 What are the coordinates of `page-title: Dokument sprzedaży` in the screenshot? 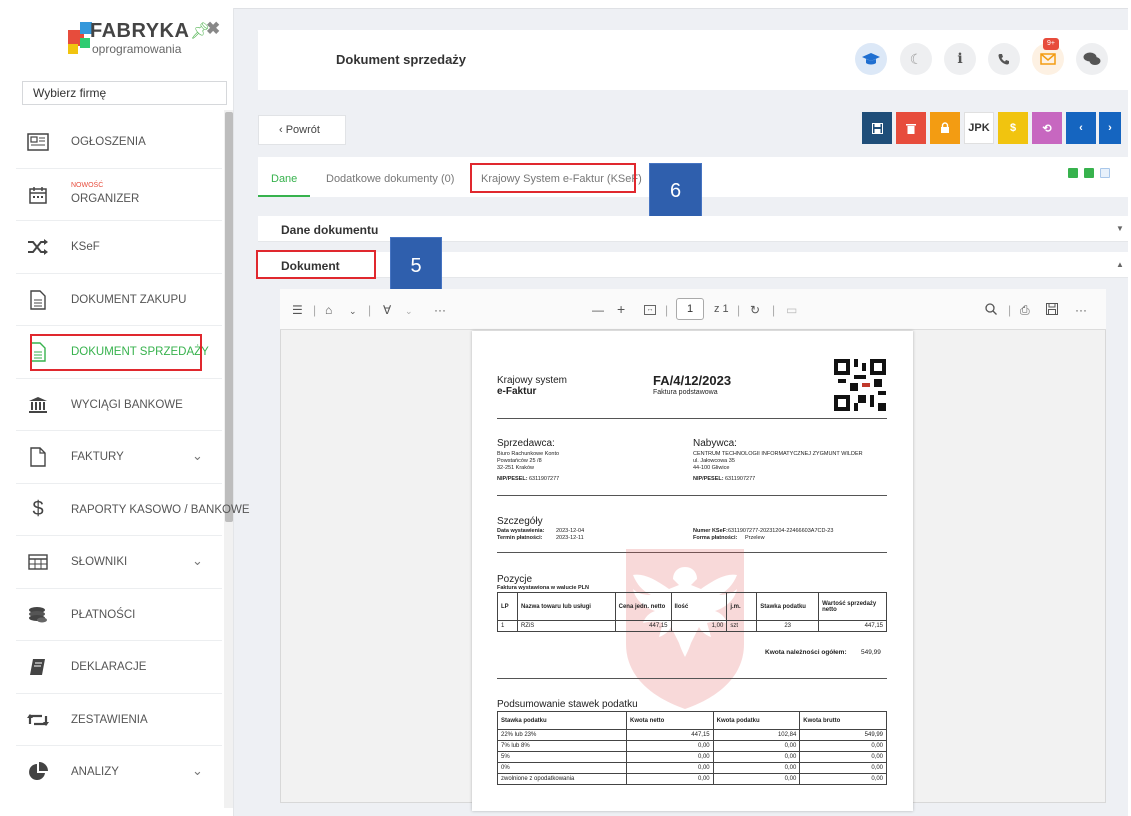 It's located at (401, 59).